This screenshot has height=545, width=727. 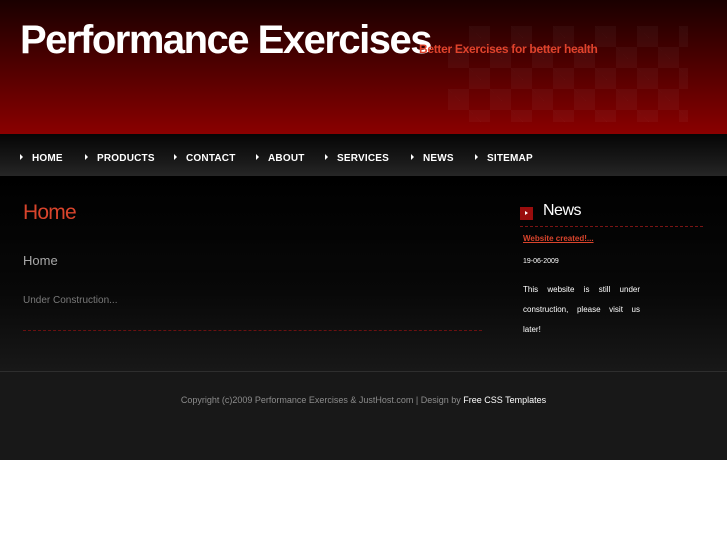 I want to click on news-heading: News, so click(x=562, y=210).